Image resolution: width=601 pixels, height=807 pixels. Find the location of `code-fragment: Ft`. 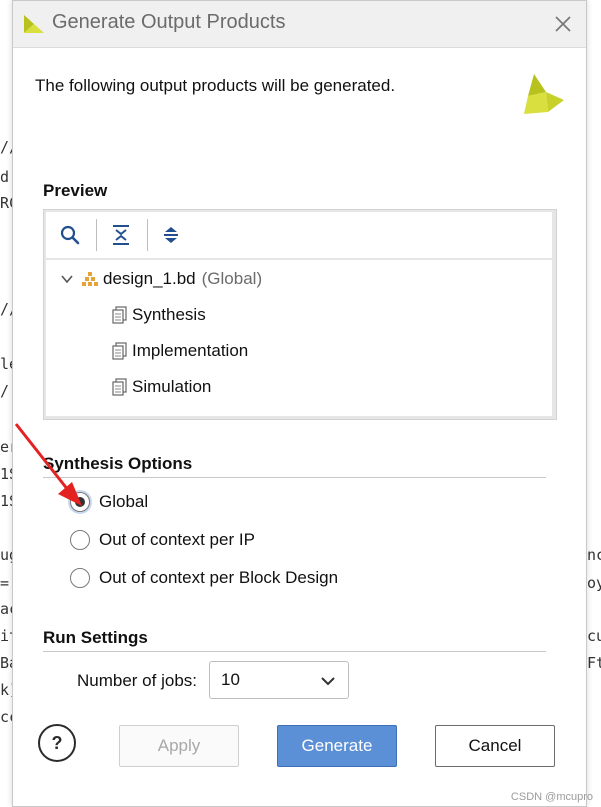

code-fragment: Ft is located at coordinates (594, 663).